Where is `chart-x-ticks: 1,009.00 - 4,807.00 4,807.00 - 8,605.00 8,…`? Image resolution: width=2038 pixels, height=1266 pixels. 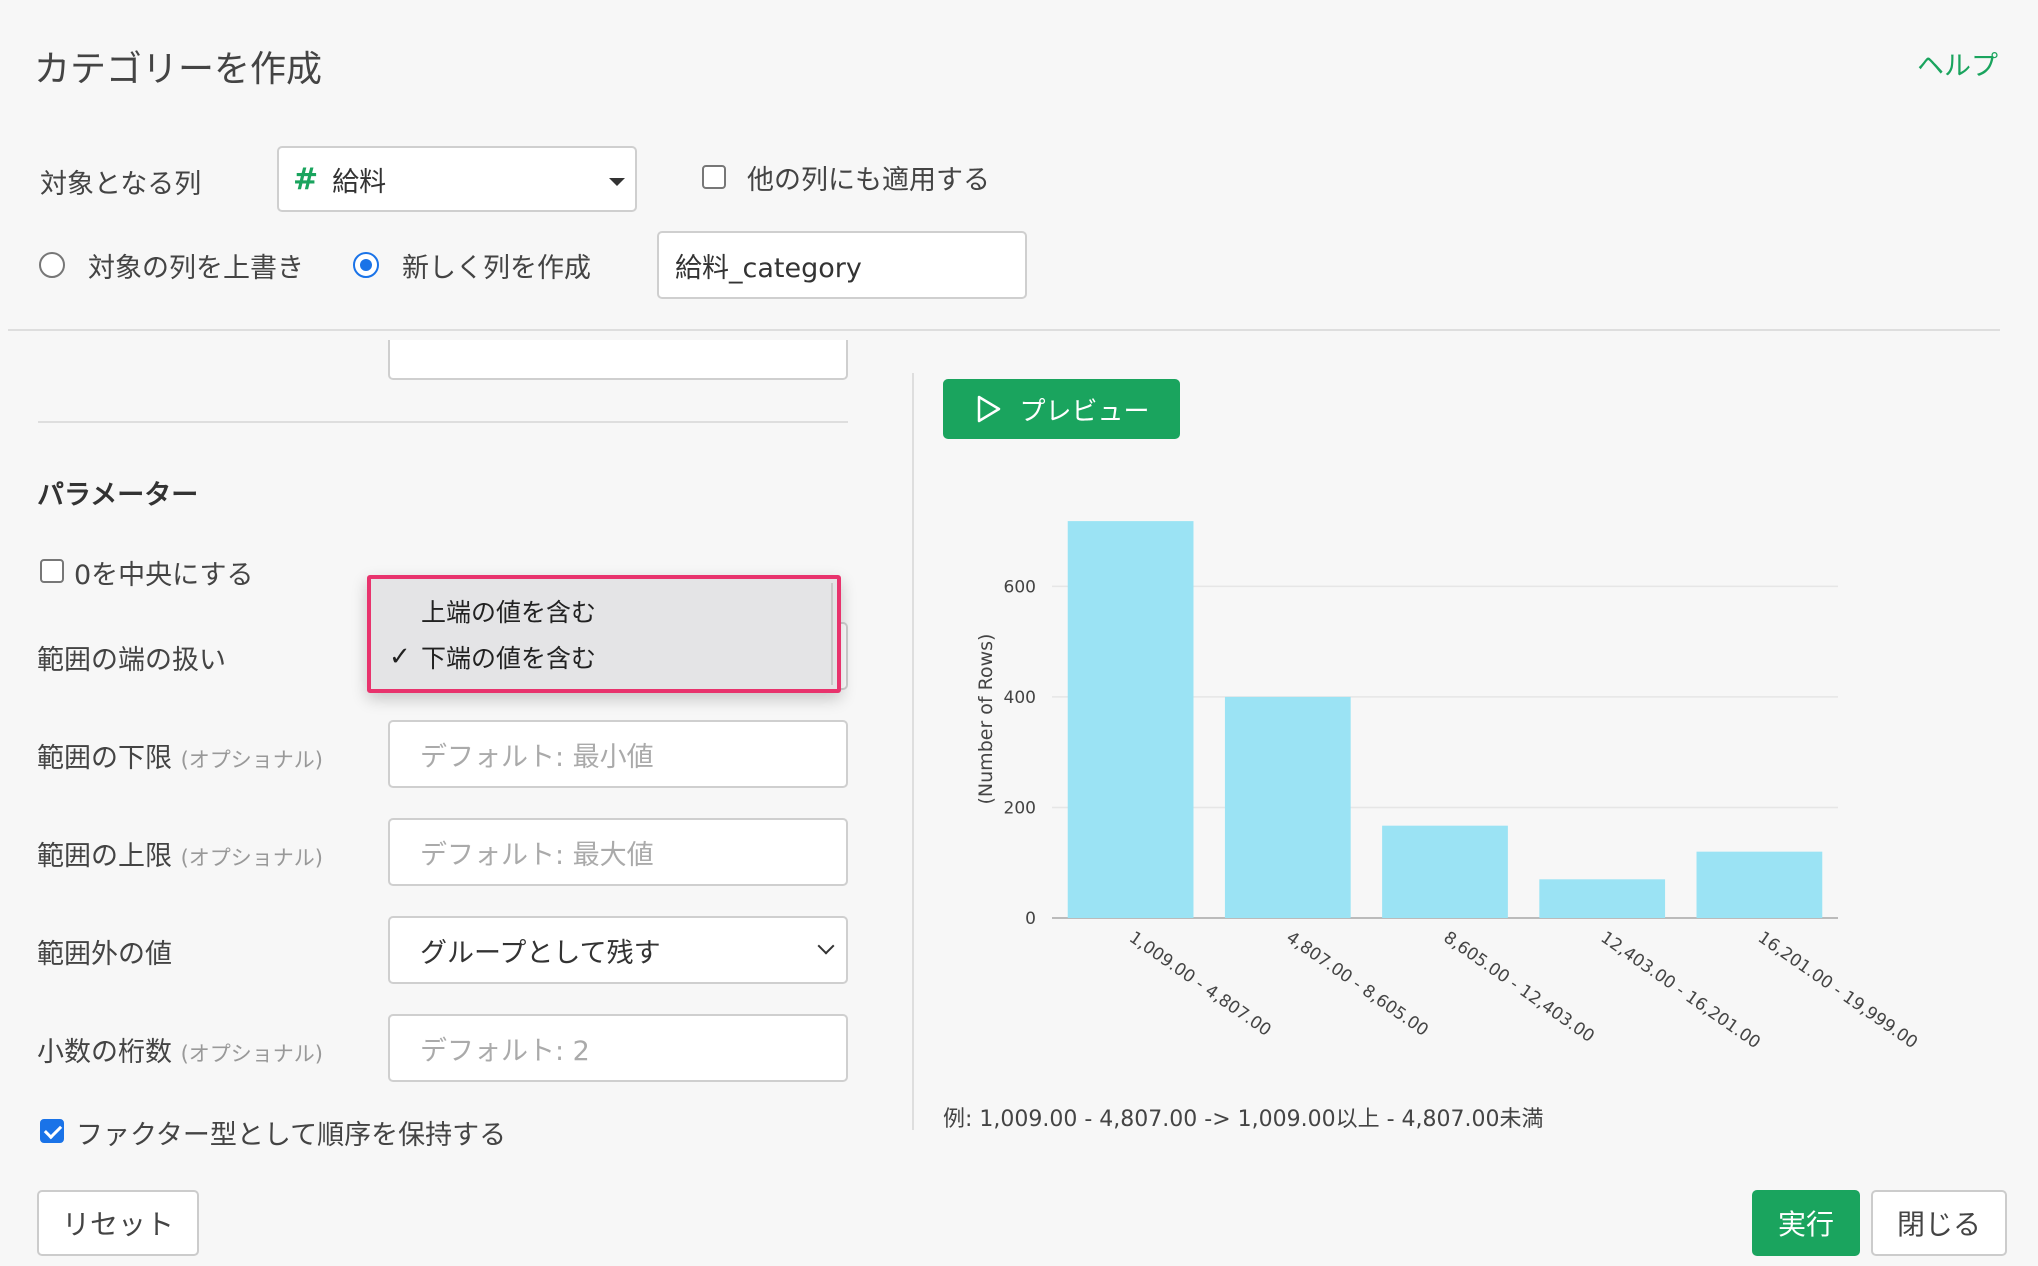
chart-x-ticks: 1,009.00 - 4,807.00 4,807.00 - 8,605.00 8,… is located at coordinates (1523, 990).